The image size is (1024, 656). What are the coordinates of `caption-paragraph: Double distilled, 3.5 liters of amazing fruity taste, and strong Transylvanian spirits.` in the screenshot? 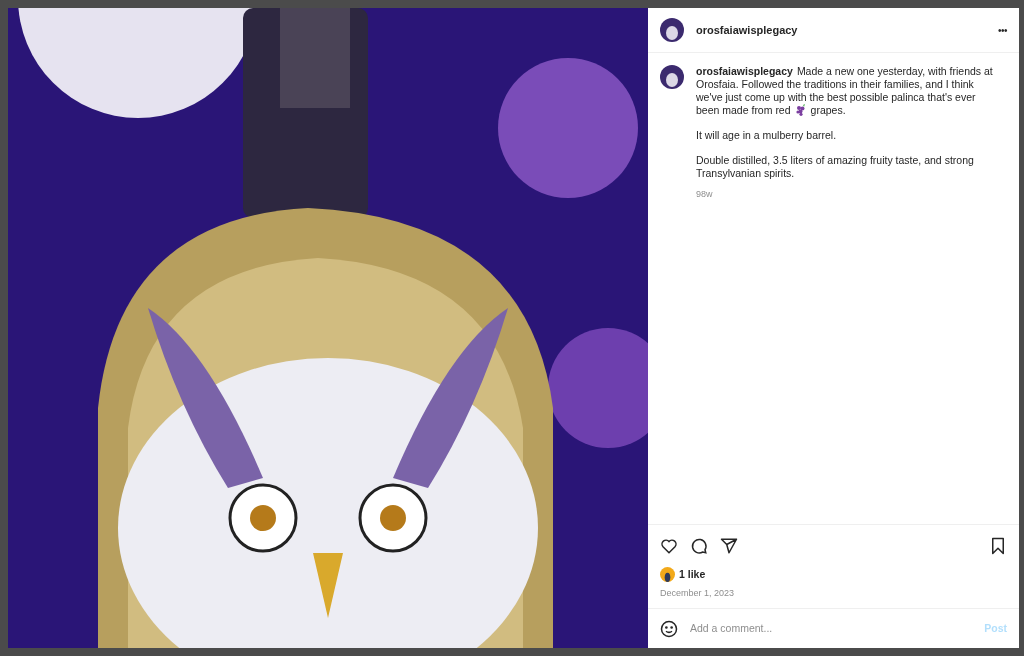 It's located at (835, 167).